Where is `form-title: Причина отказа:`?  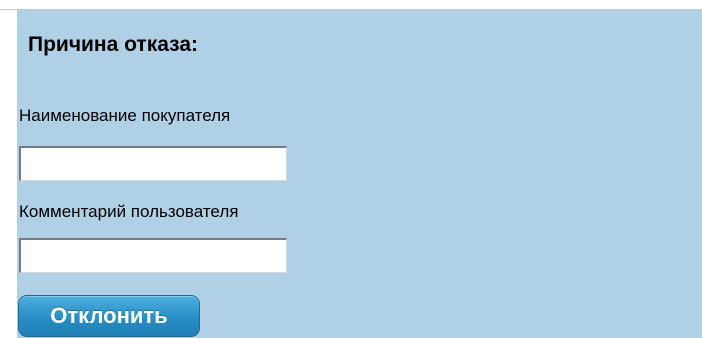
form-title: Причина отказа: is located at coordinates (113, 44).